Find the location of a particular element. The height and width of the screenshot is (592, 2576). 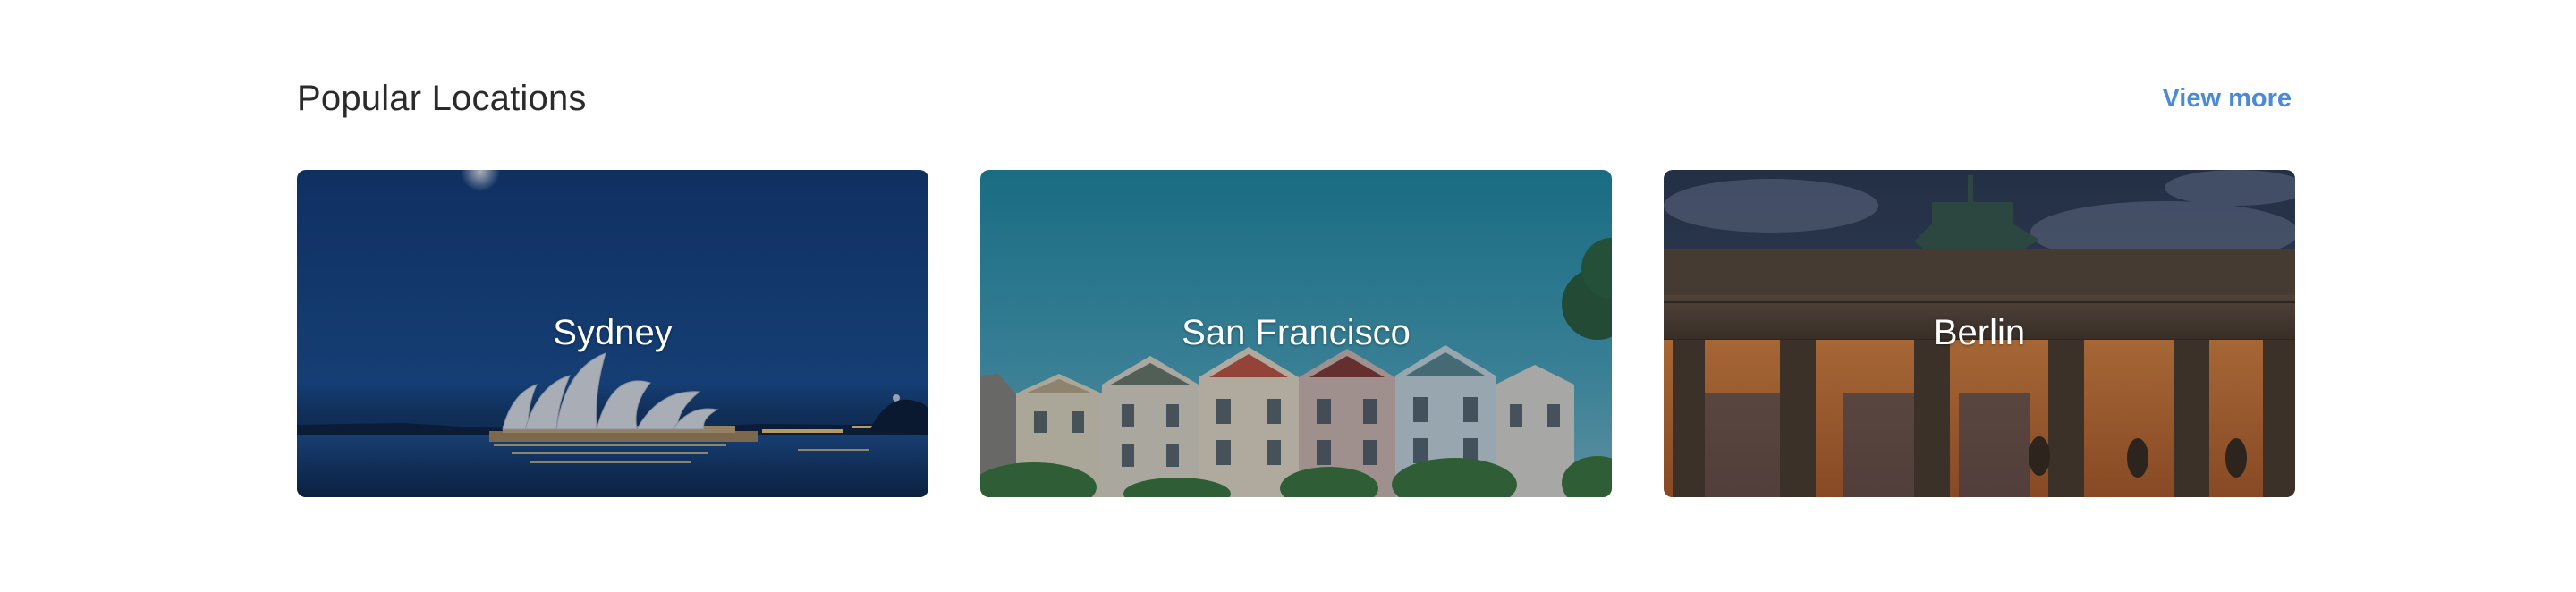

location-card-label: Berlin is located at coordinates (1979, 332).